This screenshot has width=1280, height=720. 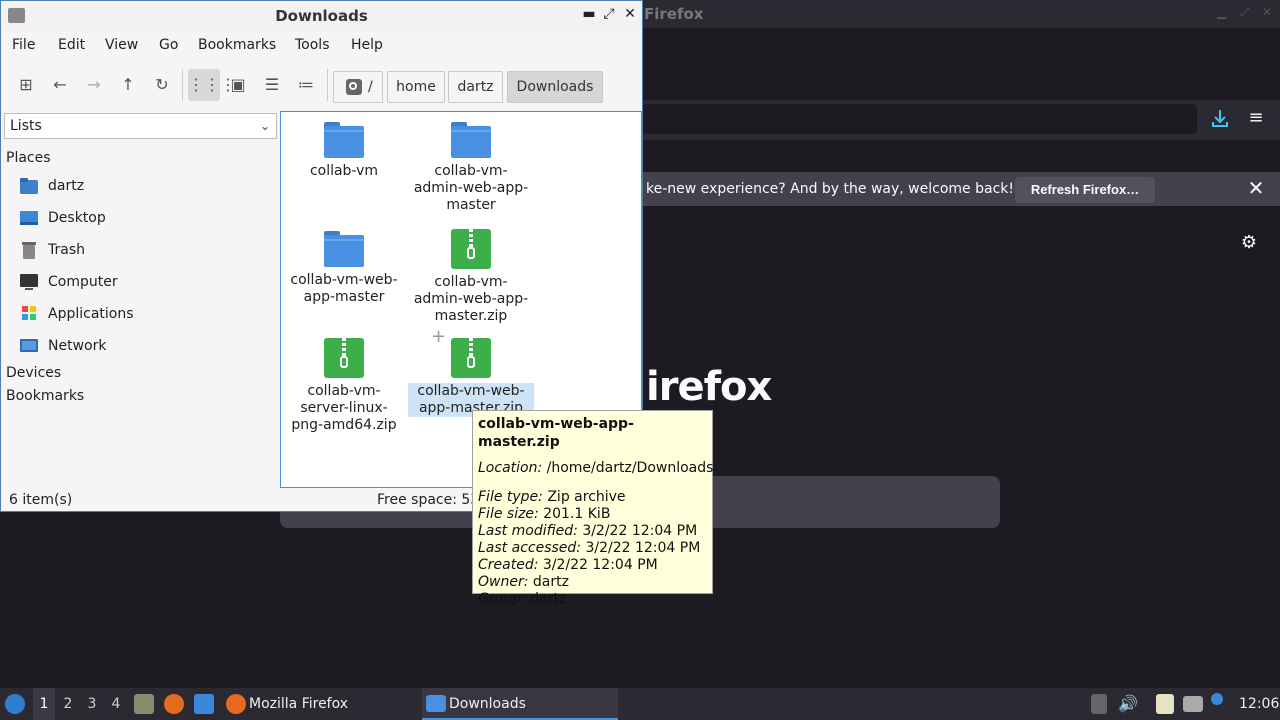 What do you see at coordinates (555, 87) in the screenshot?
I see `breadcrumb-downloads: Downloads` at bounding box center [555, 87].